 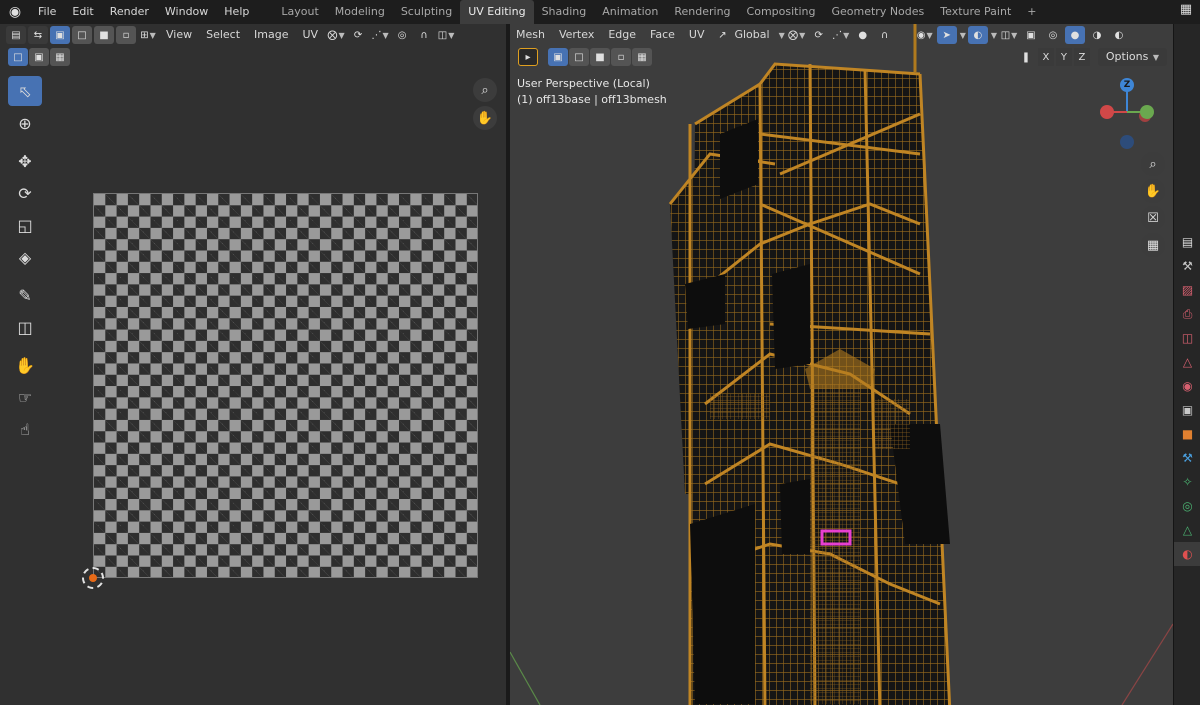 What do you see at coordinates (528, 57) in the screenshot?
I see `vp-select-tool-icon: ▸` at bounding box center [528, 57].